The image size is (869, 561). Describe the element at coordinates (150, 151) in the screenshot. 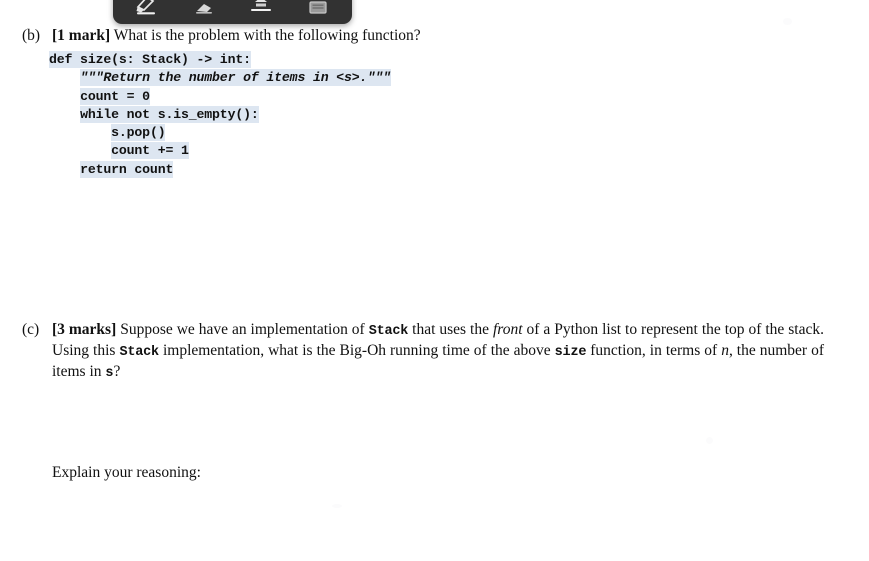

I see `code-line-6-text: count += 1` at that location.